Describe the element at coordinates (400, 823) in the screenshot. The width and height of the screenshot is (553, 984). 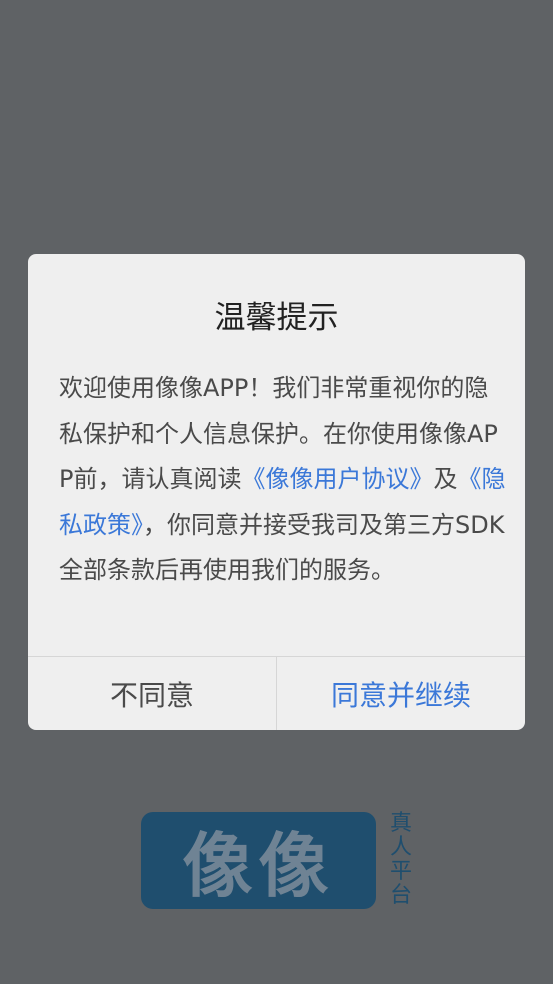
I see `logo-tagline-char: 真` at that location.